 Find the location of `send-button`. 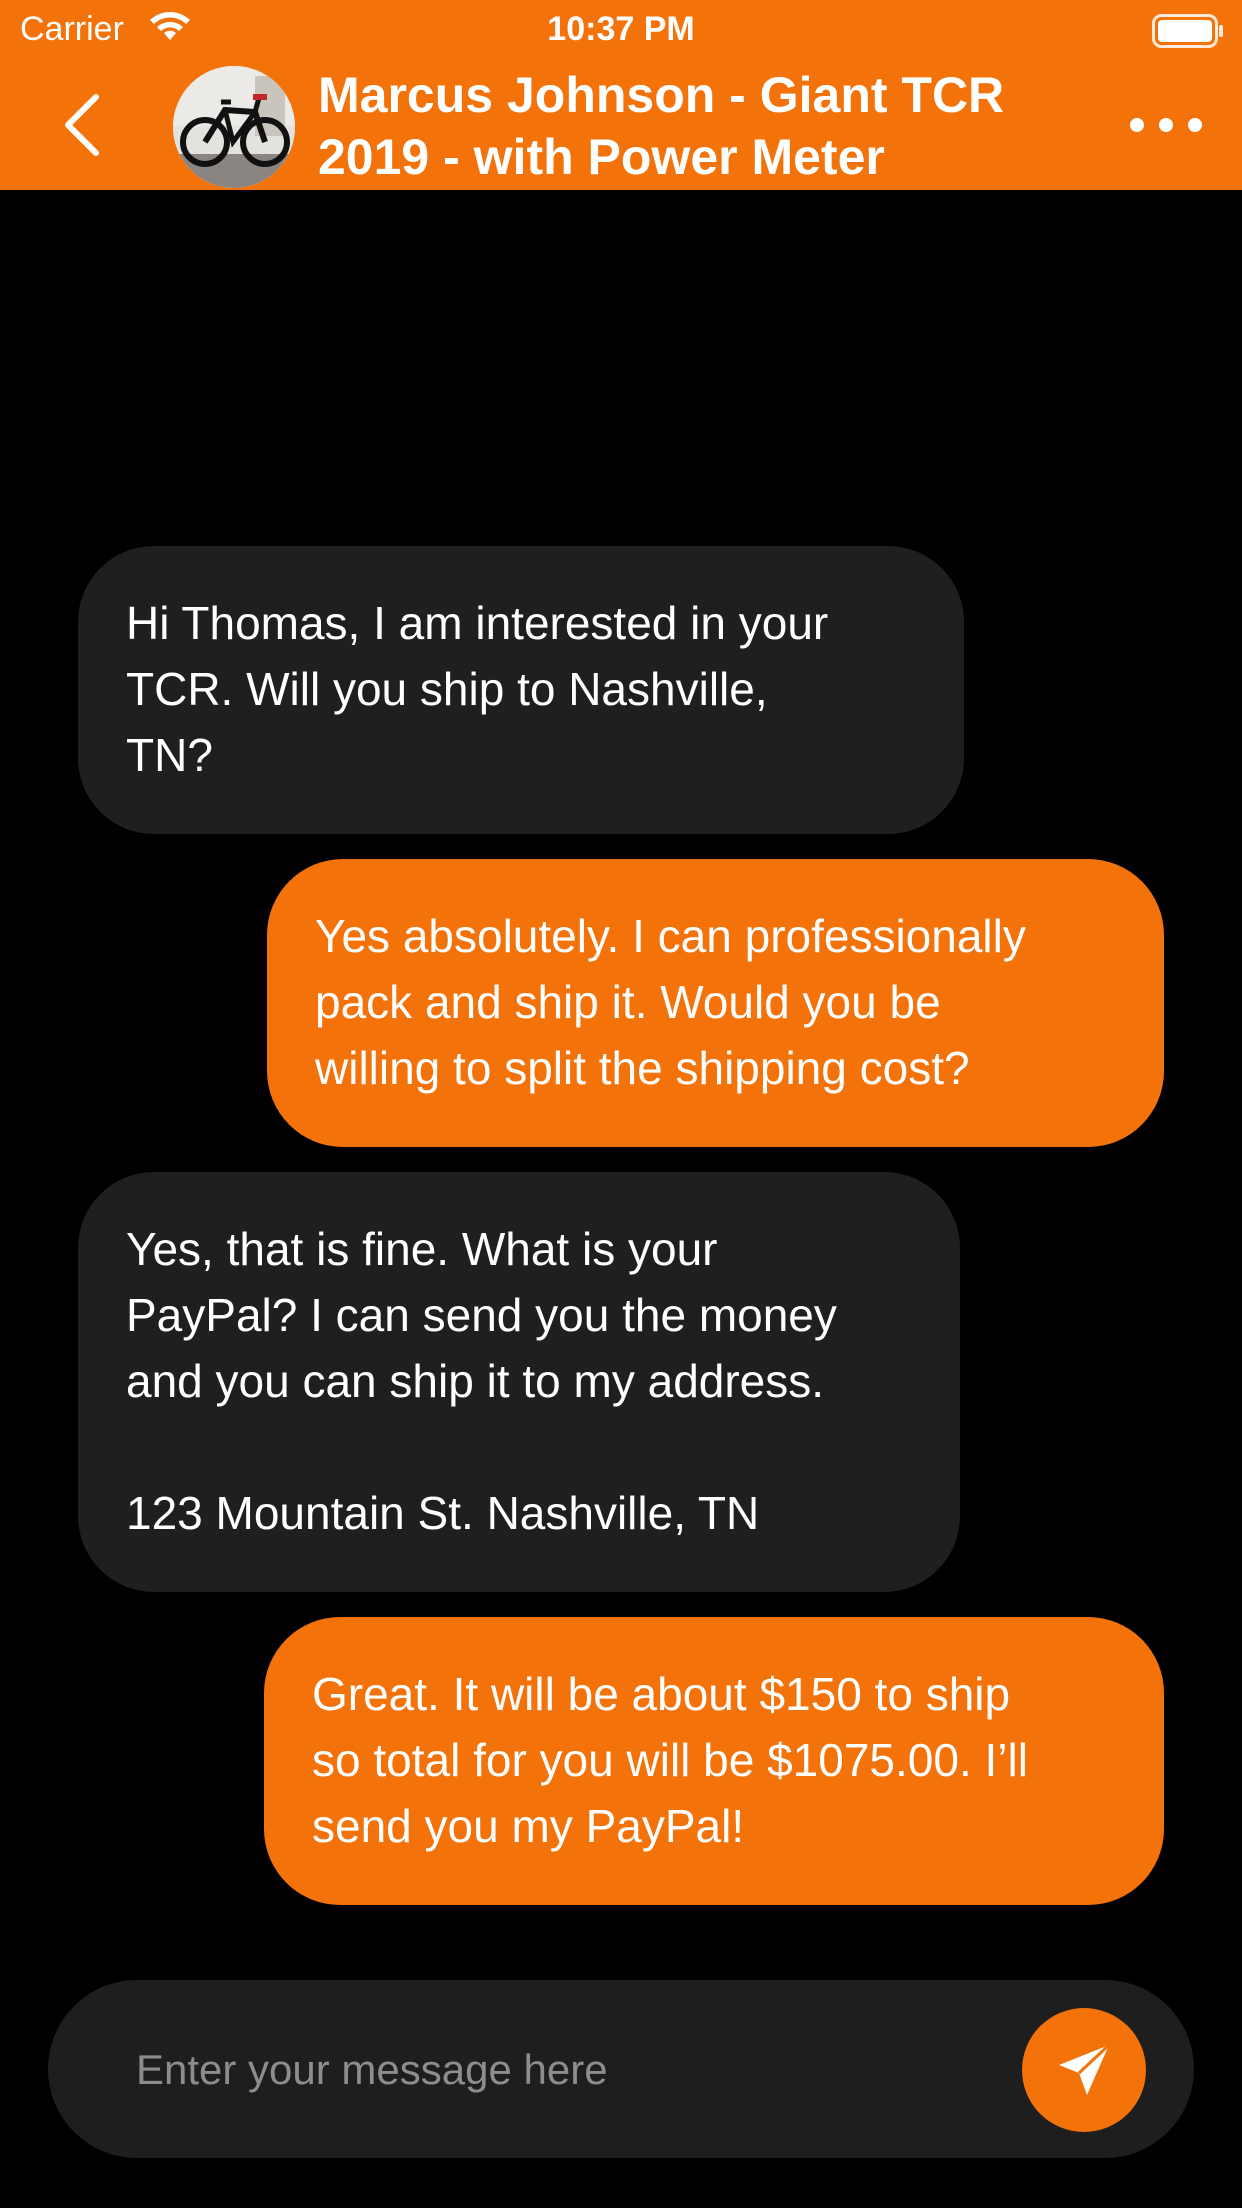

send-button is located at coordinates (1084, 2070).